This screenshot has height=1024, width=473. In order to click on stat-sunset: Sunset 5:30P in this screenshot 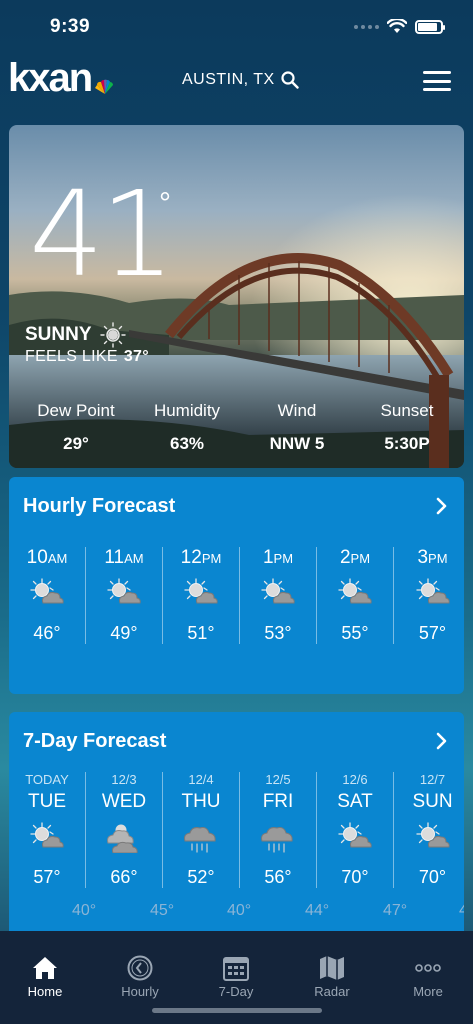, I will do `click(407, 427)`.